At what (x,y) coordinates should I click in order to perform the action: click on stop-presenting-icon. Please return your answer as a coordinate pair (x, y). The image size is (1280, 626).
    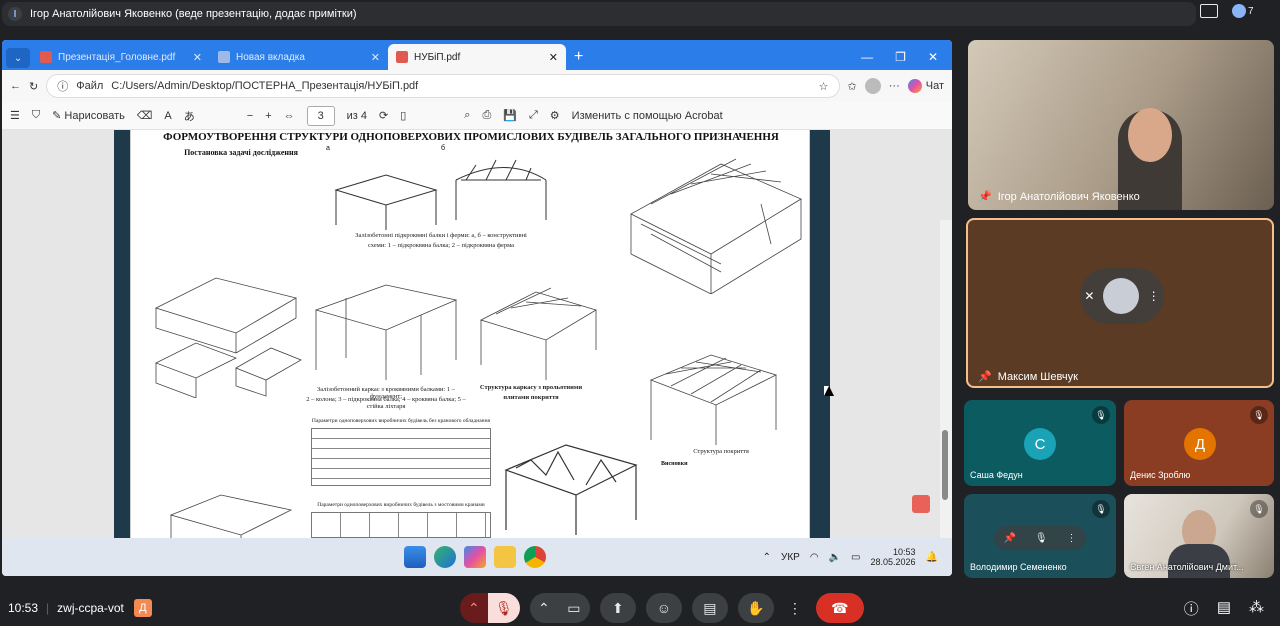
    Looking at the image, I should click on (1209, 11).